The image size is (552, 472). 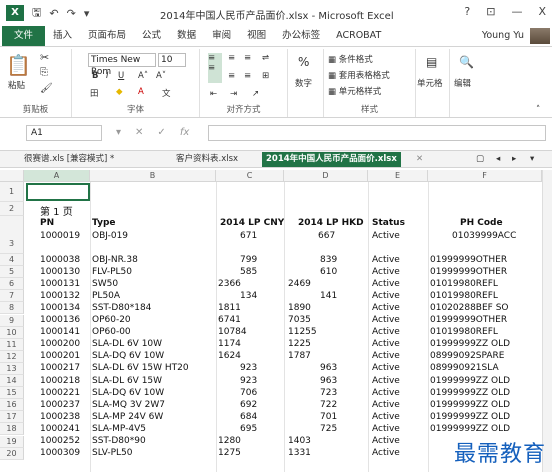 I want to click on cell-cny: 692, so click(x=248, y=405).